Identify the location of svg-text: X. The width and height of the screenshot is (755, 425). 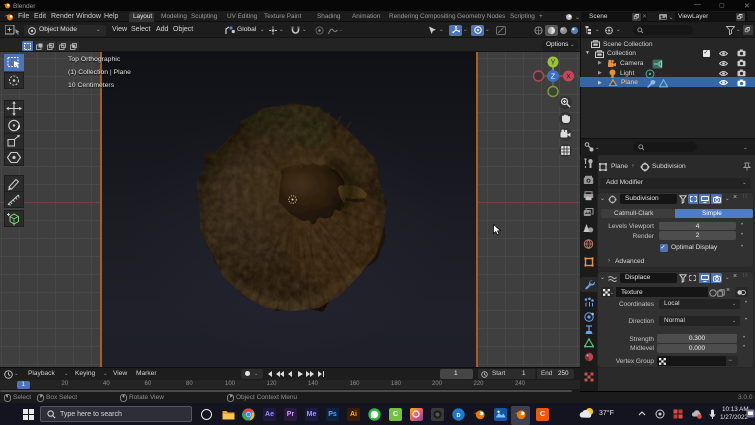
(568, 77).